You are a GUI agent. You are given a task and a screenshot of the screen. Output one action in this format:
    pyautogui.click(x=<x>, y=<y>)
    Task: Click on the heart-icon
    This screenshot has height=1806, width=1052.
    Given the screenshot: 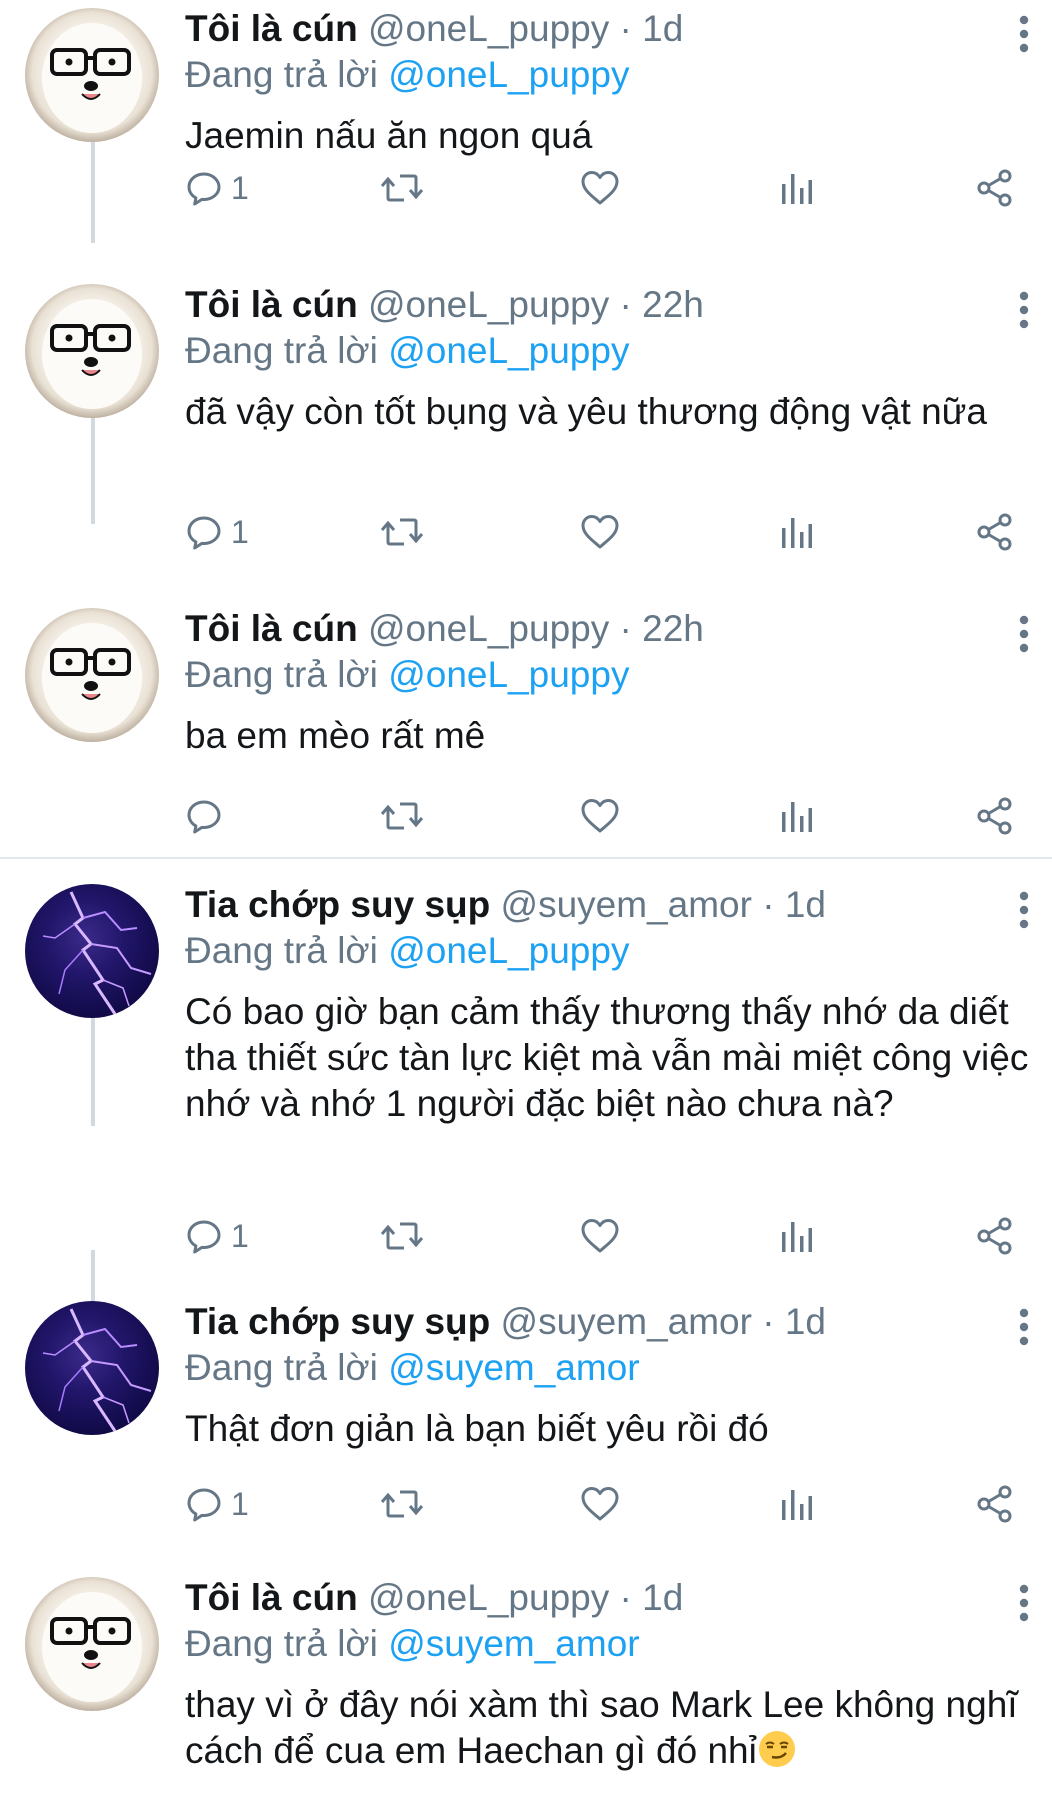 What is the action you would take?
    pyautogui.click(x=600, y=532)
    